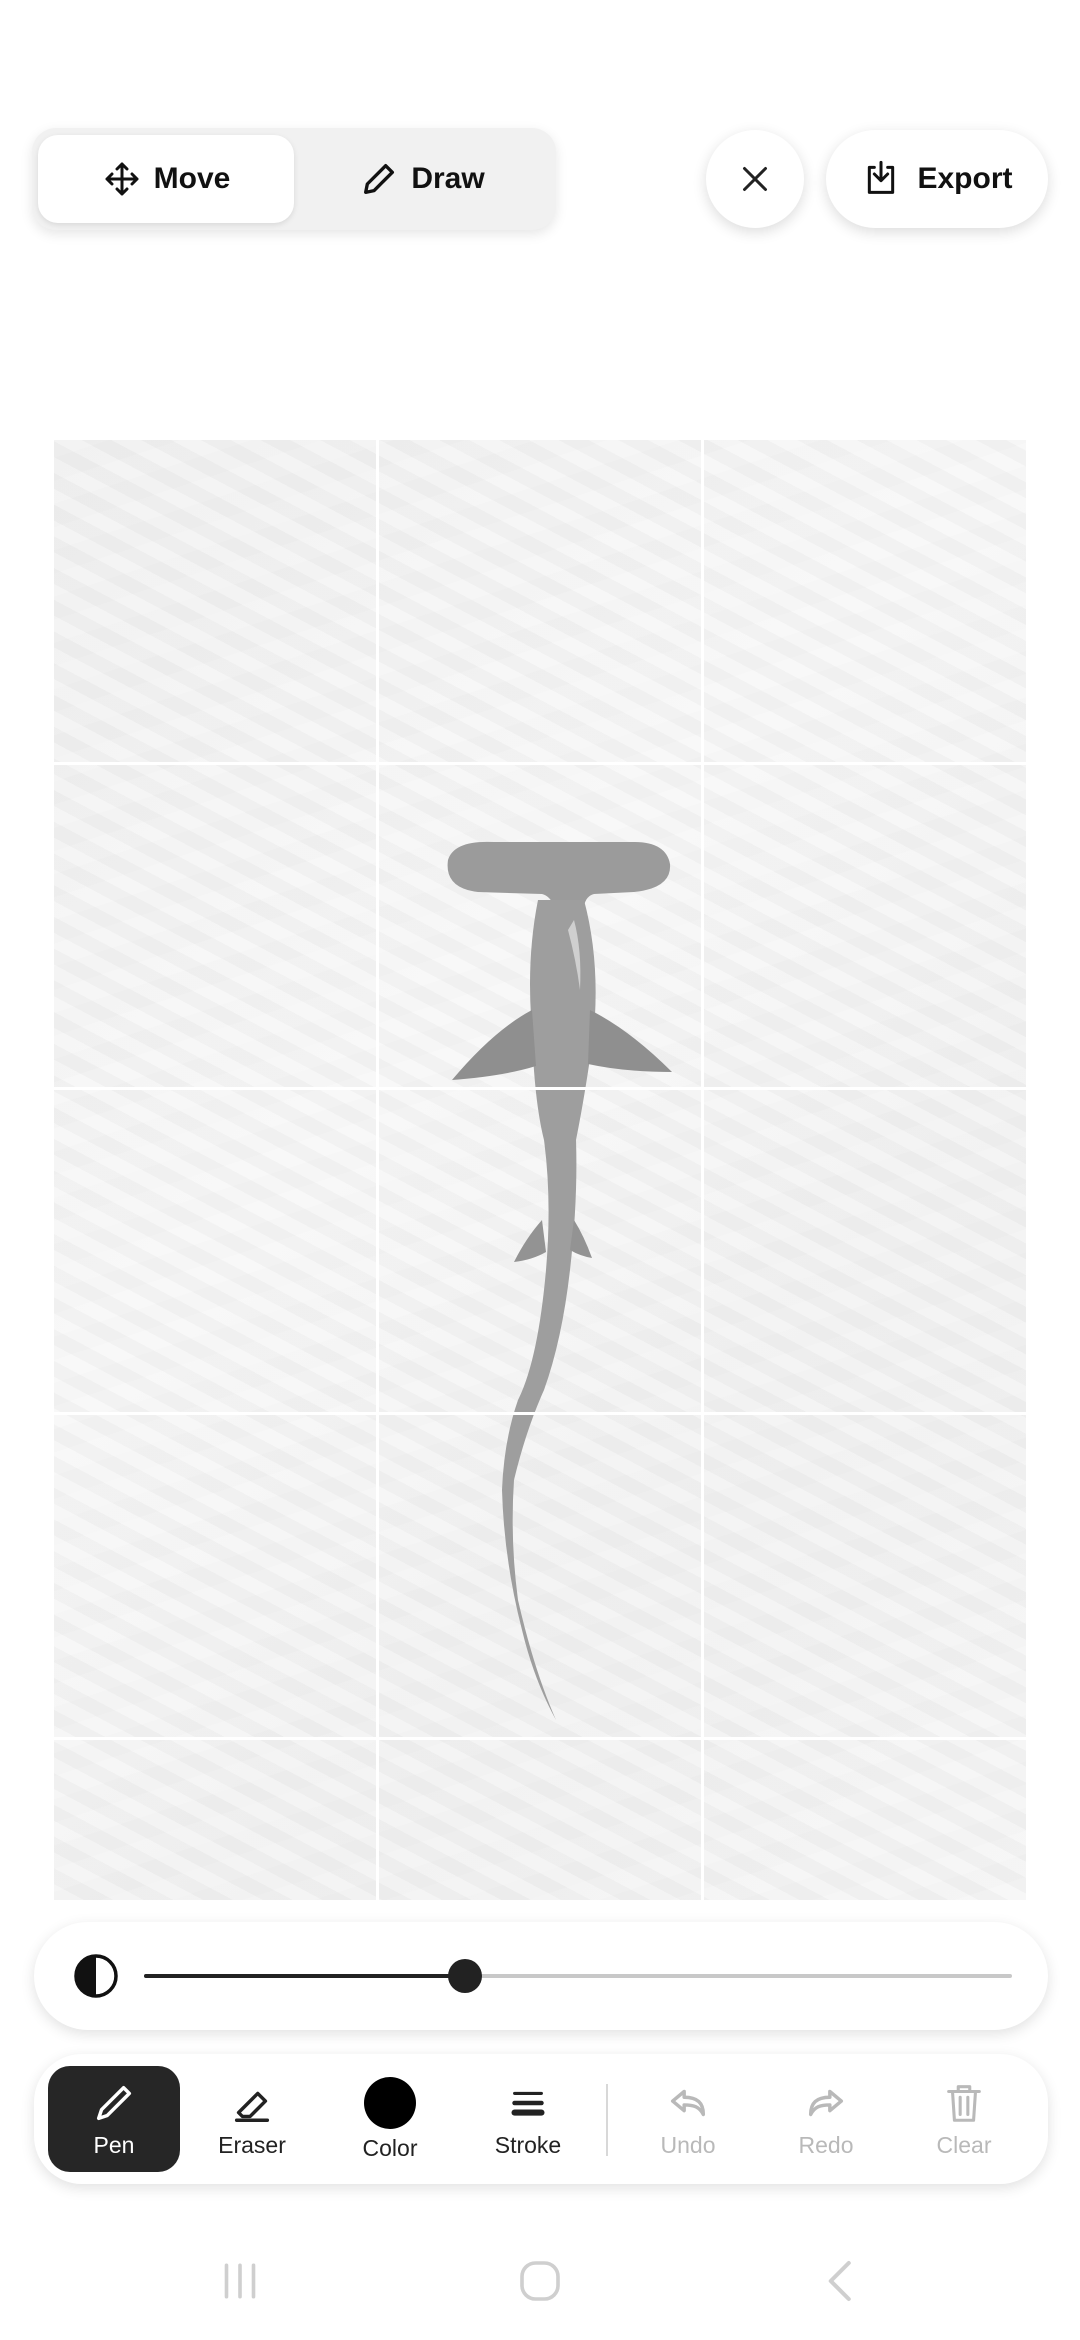  I want to click on trash-icon, so click(964, 2103).